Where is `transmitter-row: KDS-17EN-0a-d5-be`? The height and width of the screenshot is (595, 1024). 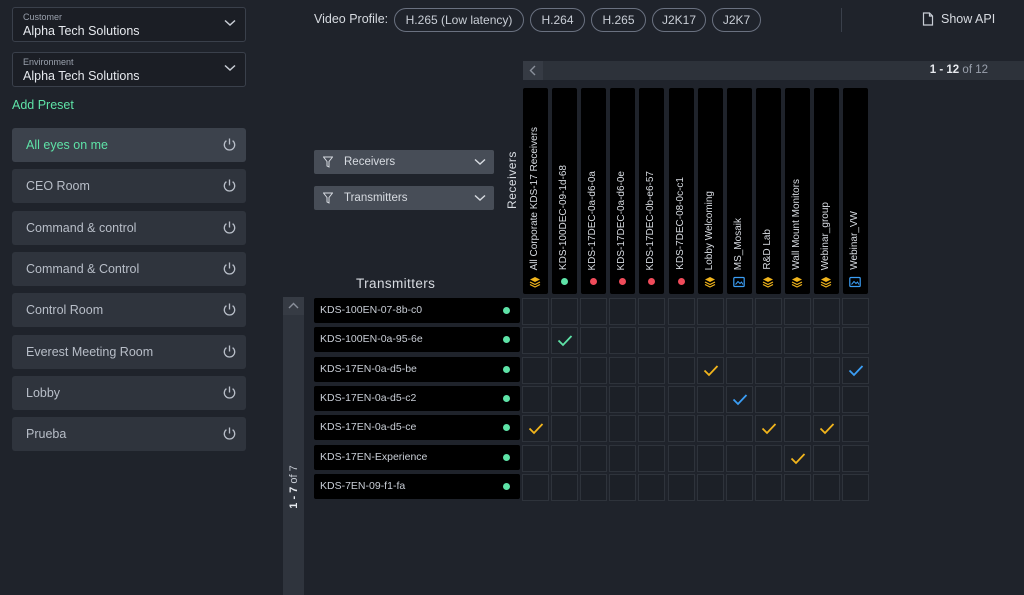
transmitter-row: KDS-17EN-0a-d5-be is located at coordinates (417, 369).